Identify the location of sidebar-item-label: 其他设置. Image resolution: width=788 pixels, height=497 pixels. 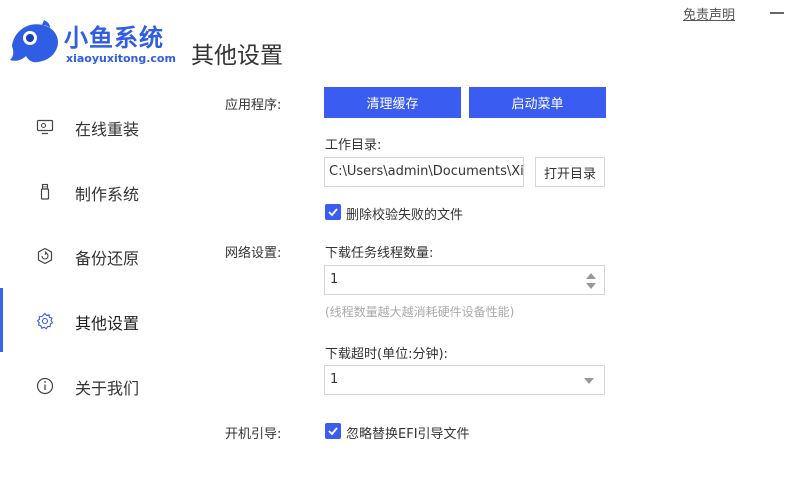
(107, 323).